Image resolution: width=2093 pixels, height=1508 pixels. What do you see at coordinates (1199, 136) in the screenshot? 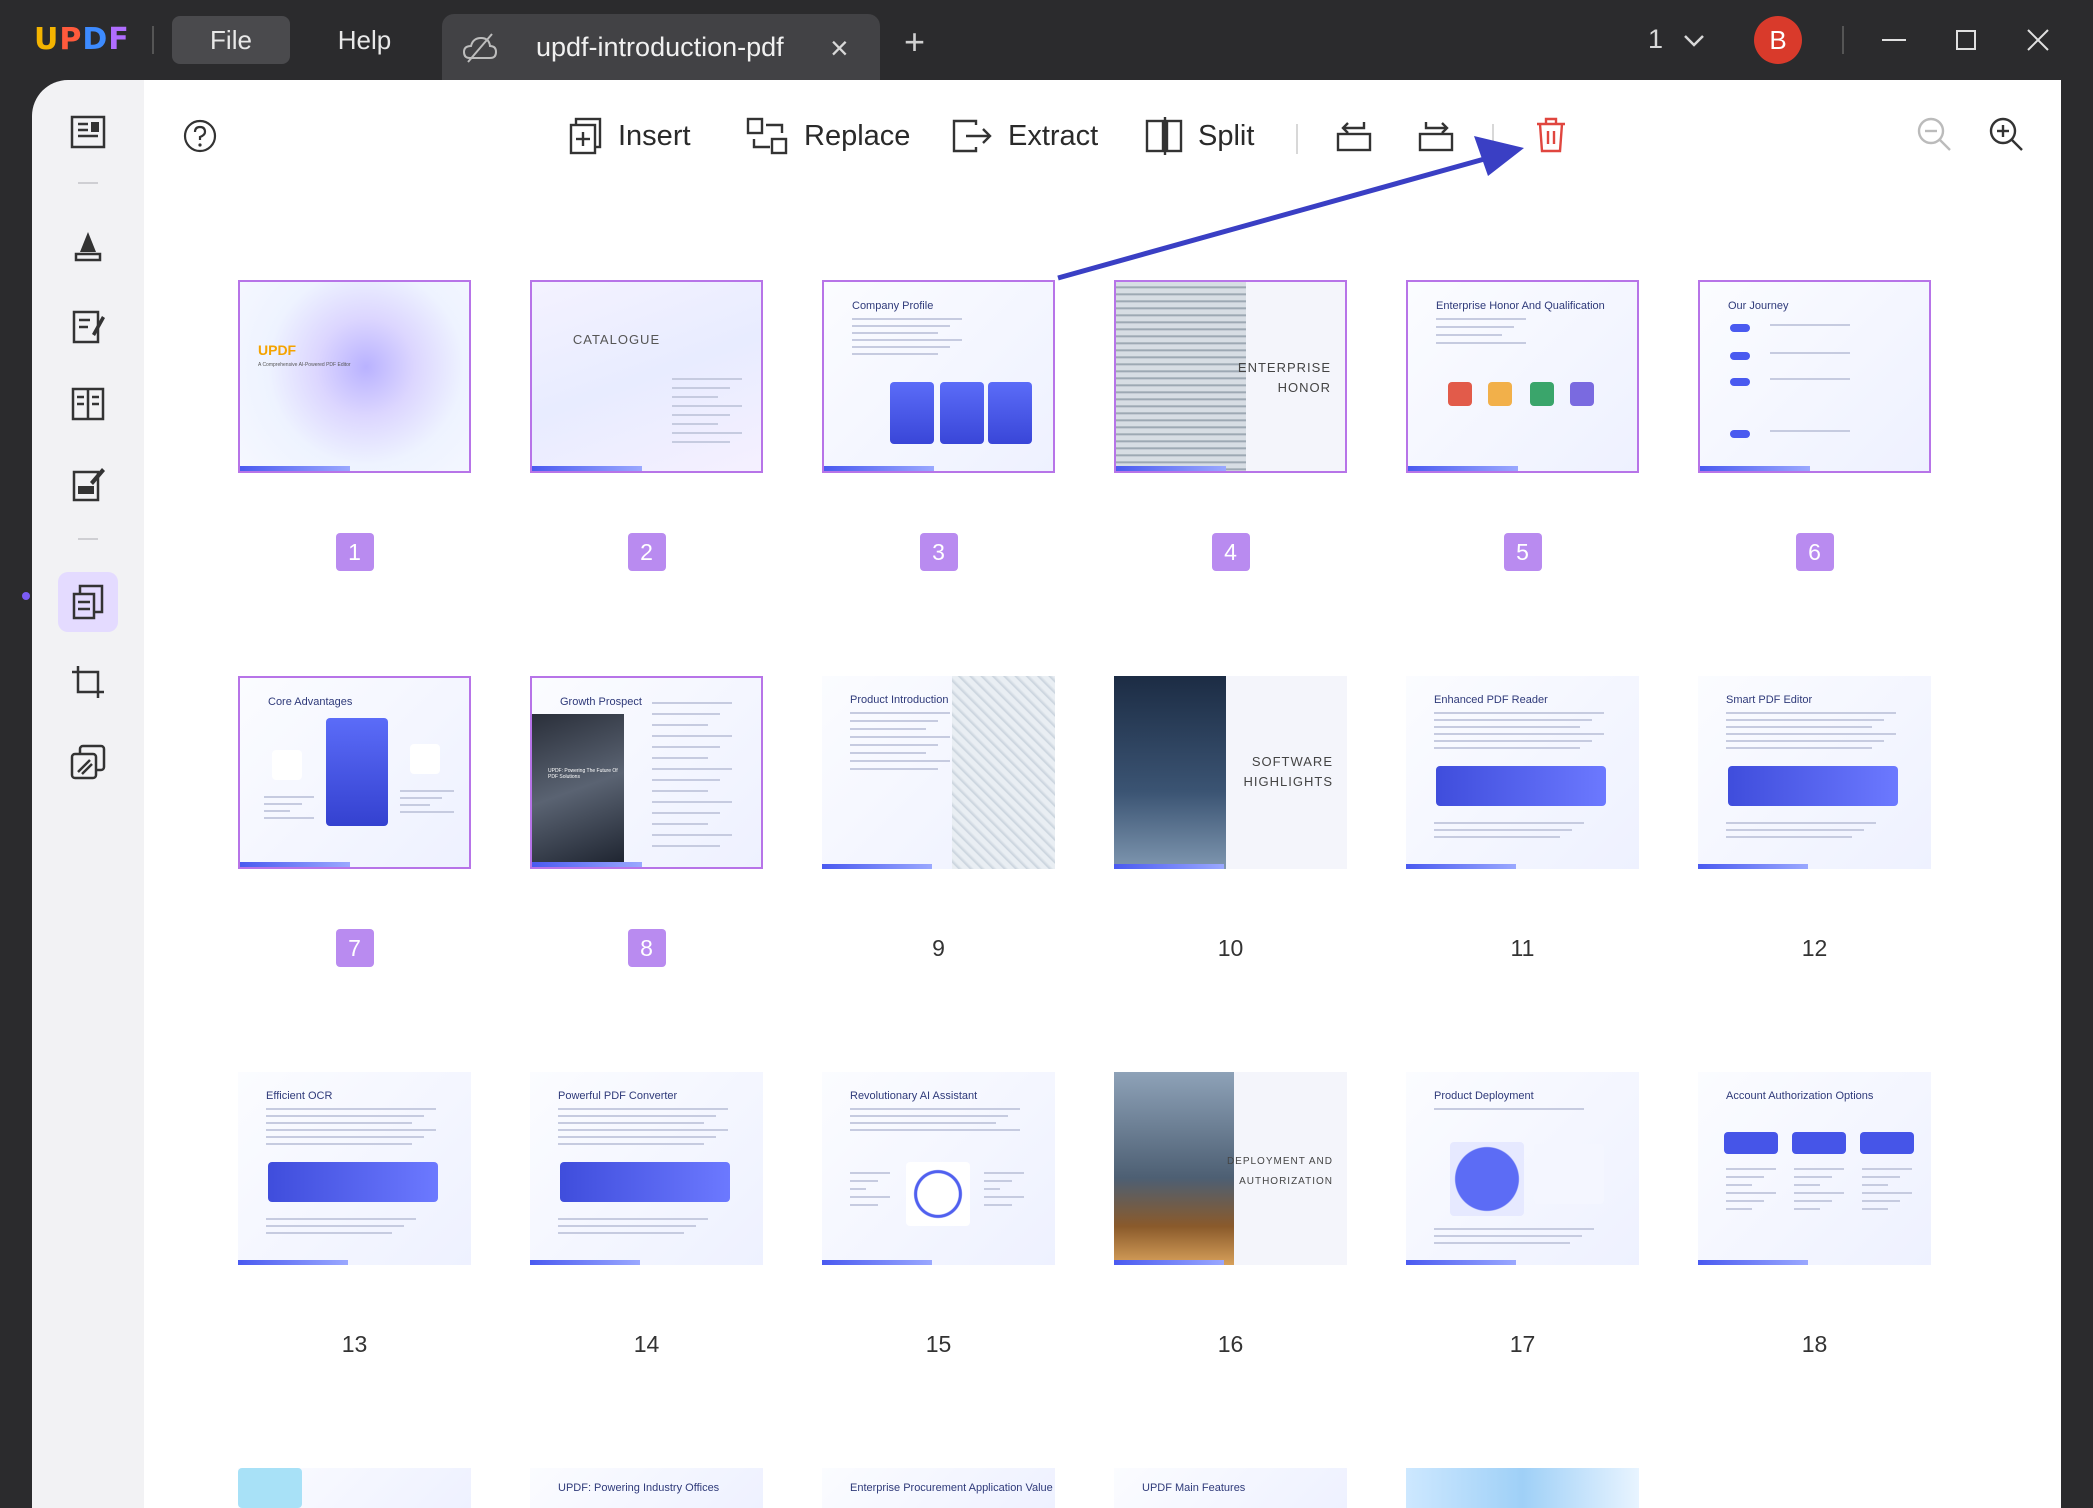
I see `split-button: Split` at bounding box center [1199, 136].